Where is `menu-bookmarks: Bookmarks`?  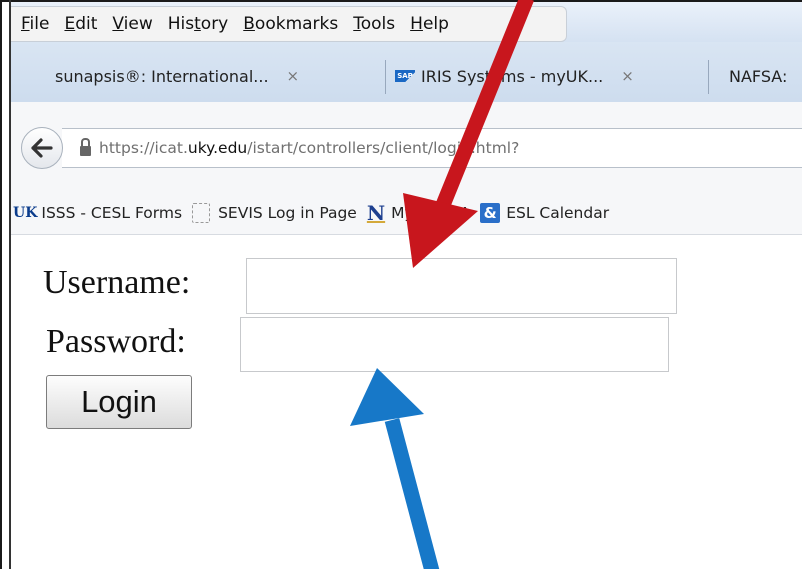 menu-bookmarks: Bookmarks is located at coordinates (290, 24).